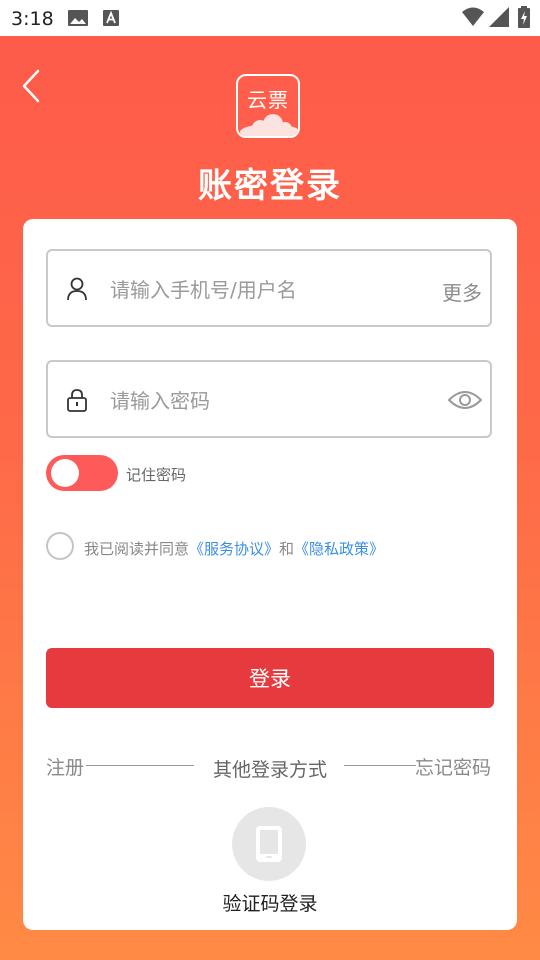 The width and height of the screenshot is (540, 960). What do you see at coordinates (156, 475) in the screenshot?
I see `remember-password-label: 记住密码` at bounding box center [156, 475].